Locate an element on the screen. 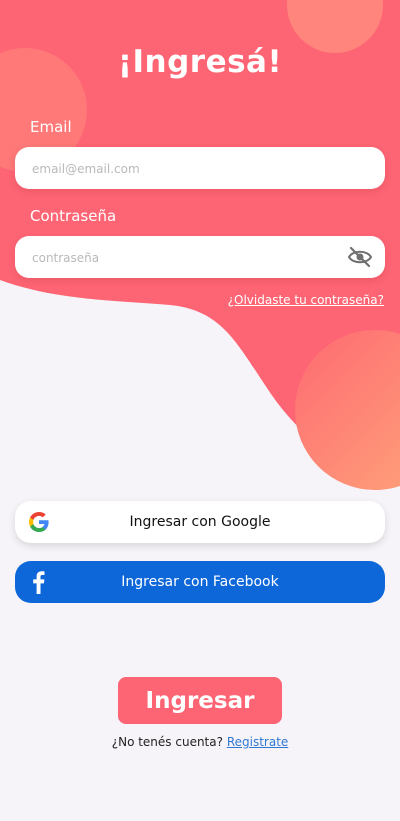 The height and width of the screenshot is (821, 400). facebook-login-button: Ingresar con Facebook is located at coordinates (200, 582).